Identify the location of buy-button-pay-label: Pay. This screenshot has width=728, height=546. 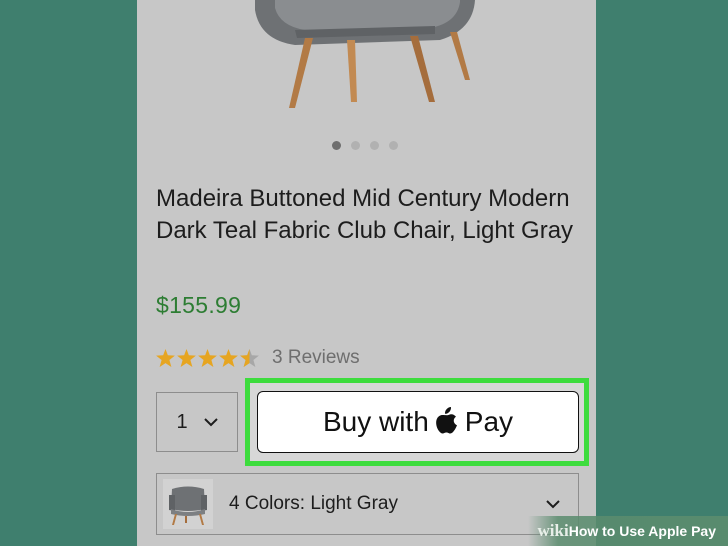
(489, 421).